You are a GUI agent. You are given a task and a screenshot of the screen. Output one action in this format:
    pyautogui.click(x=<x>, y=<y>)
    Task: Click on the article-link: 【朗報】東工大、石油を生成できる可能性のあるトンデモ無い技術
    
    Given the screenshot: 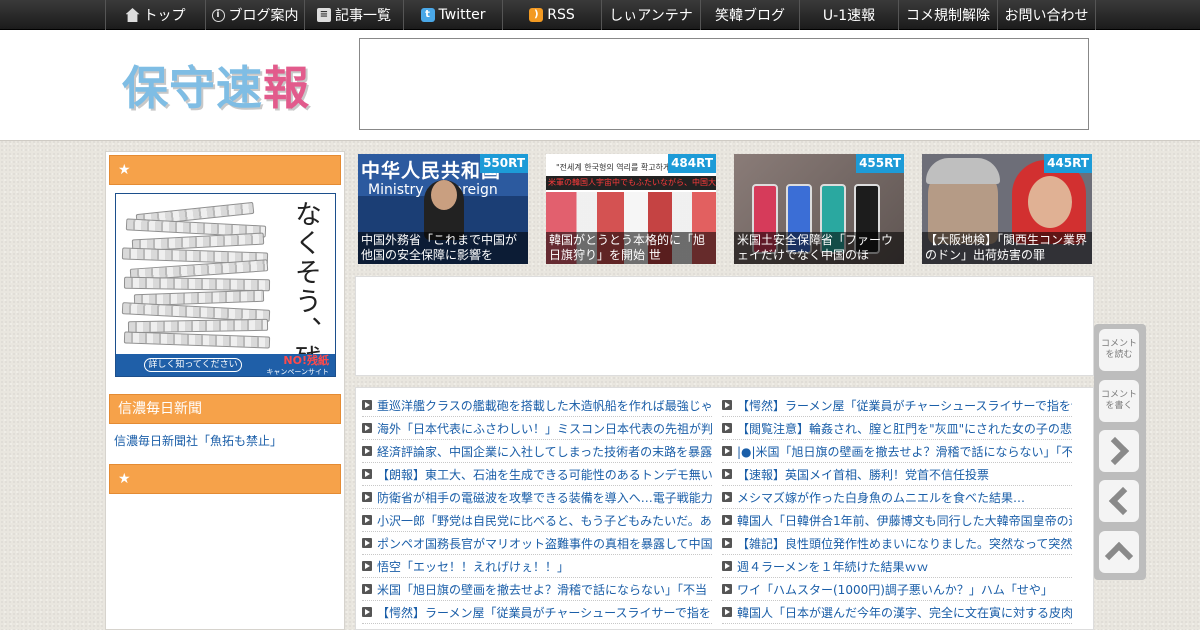 What is the action you would take?
    pyautogui.click(x=537, y=474)
    